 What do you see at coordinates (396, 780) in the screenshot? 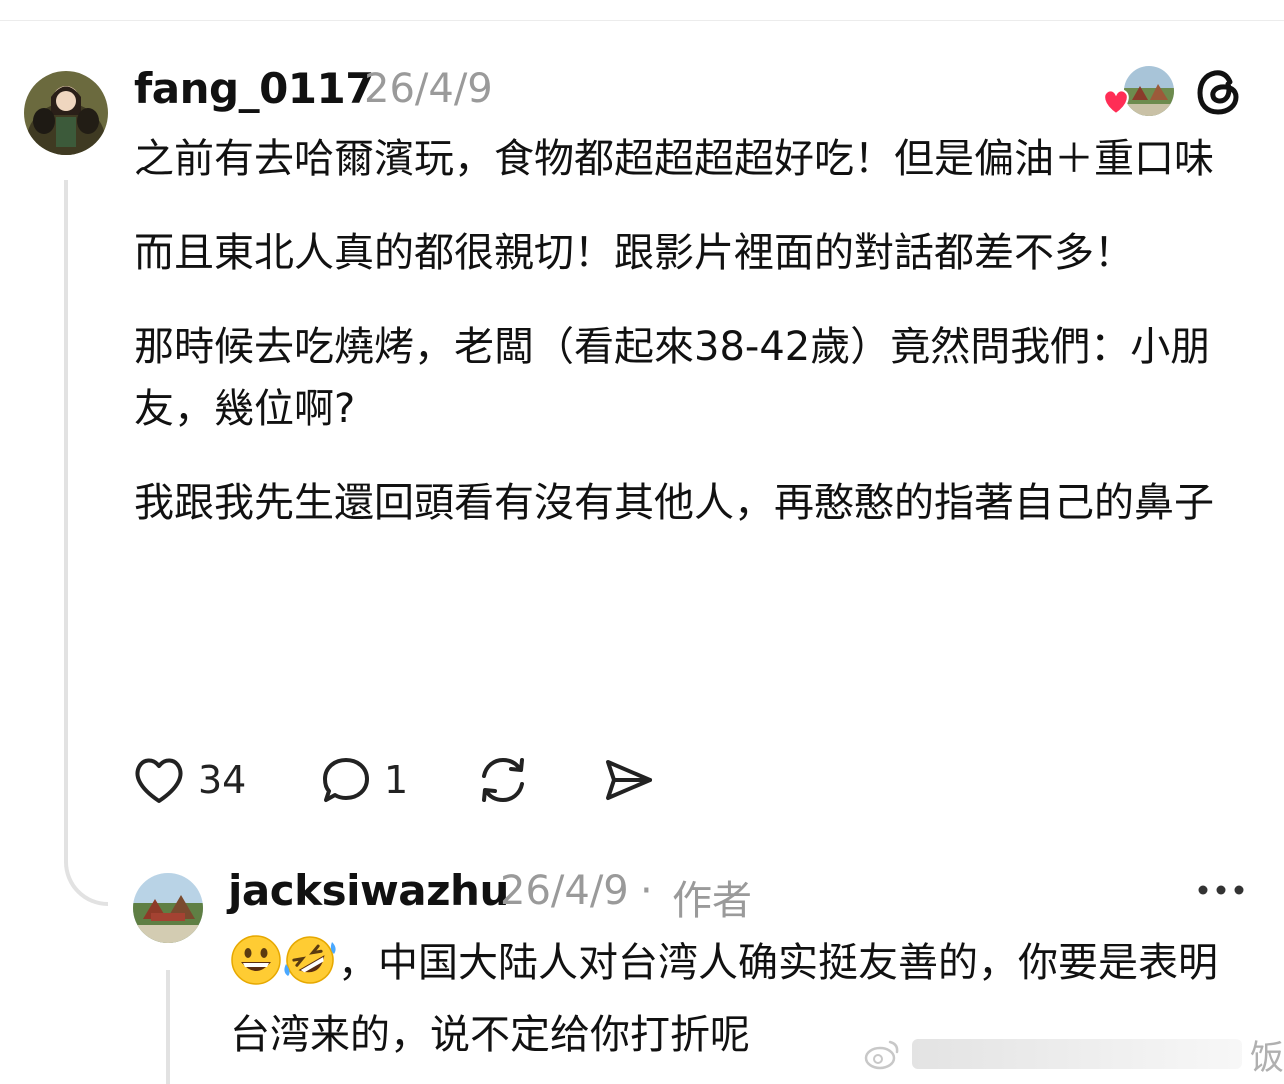
I see `reply-count: 1` at bounding box center [396, 780].